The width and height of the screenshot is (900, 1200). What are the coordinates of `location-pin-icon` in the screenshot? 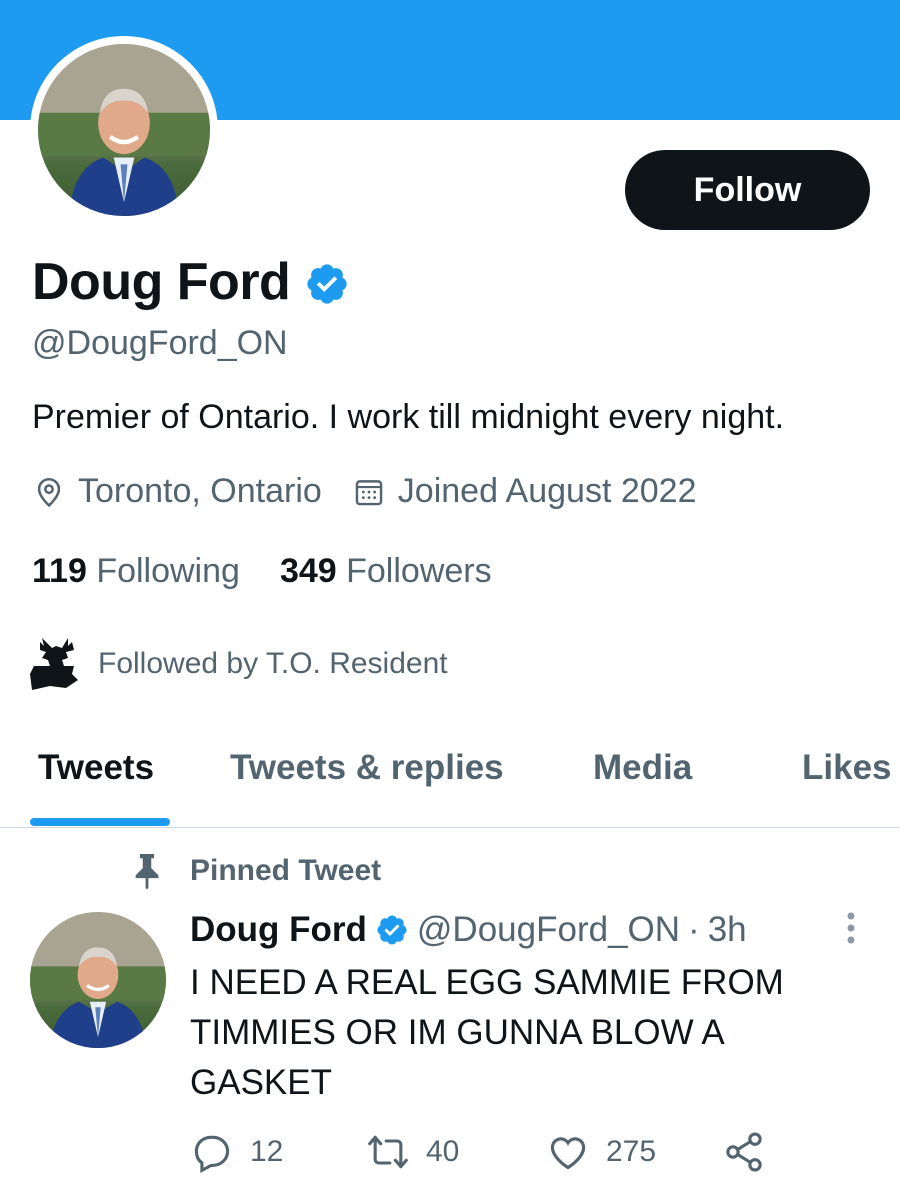 It's located at (49, 492).